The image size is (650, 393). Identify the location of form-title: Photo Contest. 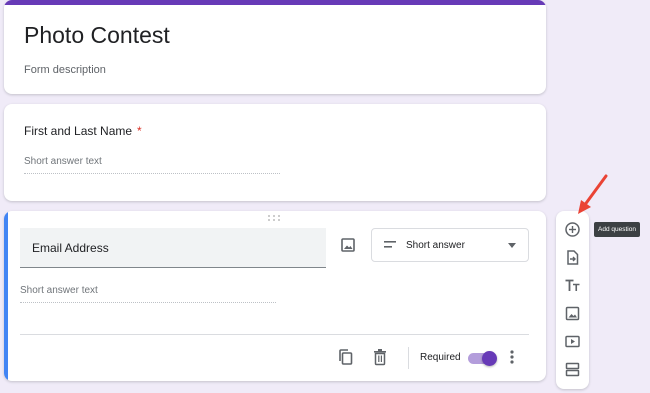
(97, 35).